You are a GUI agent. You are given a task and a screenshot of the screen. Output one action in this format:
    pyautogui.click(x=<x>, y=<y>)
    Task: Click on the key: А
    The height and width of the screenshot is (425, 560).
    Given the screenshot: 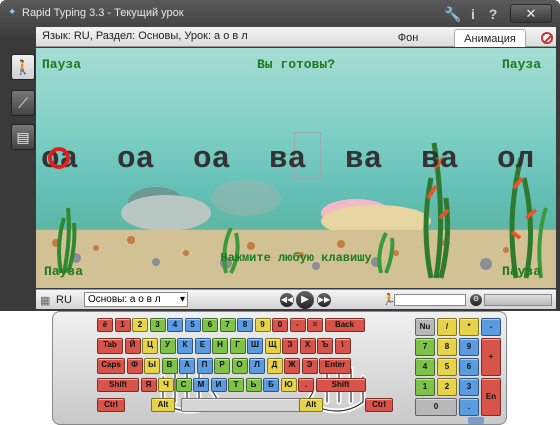 What is the action you would take?
    pyautogui.click(x=187, y=366)
    